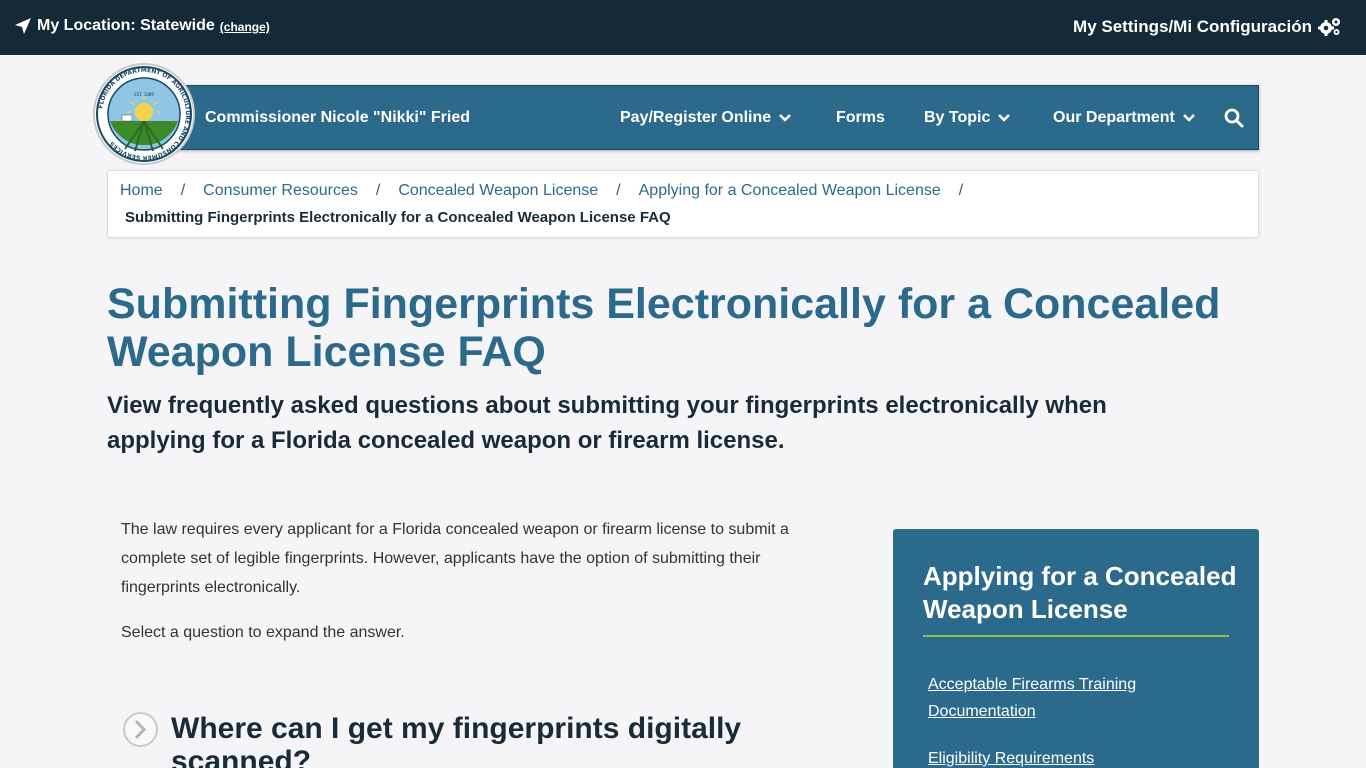 The height and width of the screenshot is (768, 1366). Describe the element at coordinates (337, 118) in the screenshot. I see `commissioner-link: Commissioner Nicole "Nikki" Fried` at that location.